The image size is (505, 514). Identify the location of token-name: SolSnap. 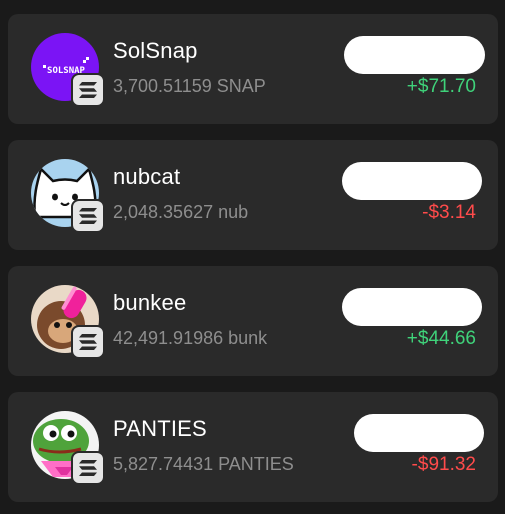
(155, 50).